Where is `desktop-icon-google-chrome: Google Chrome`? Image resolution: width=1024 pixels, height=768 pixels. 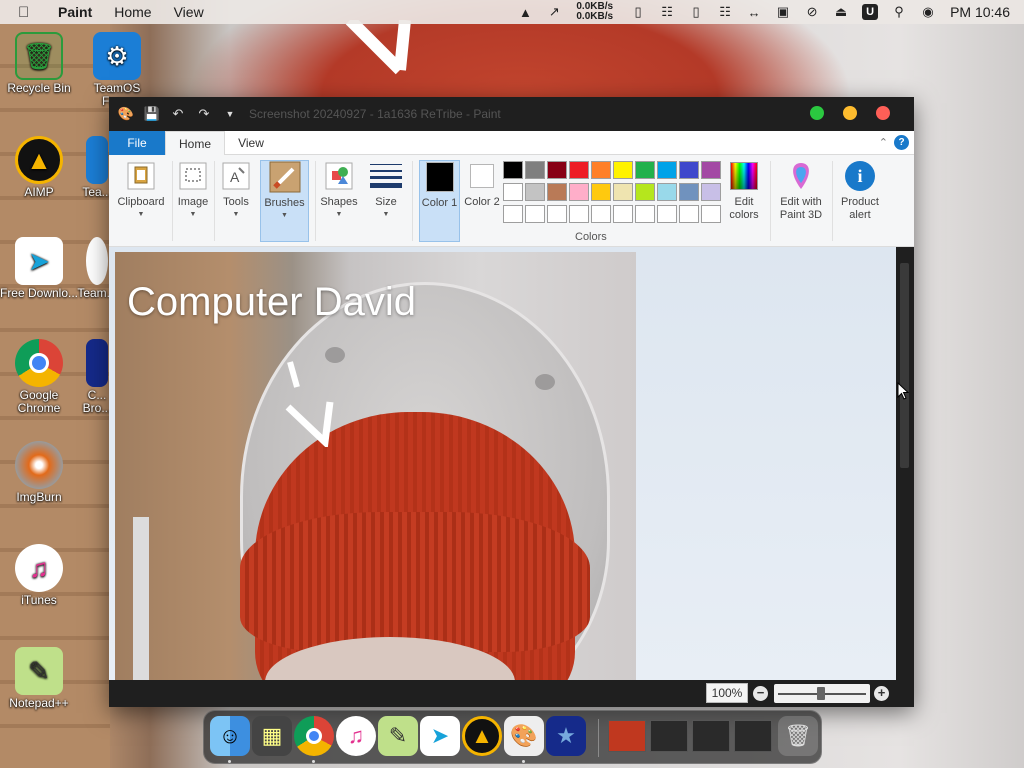 desktop-icon-google-chrome: Google Chrome is located at coordinates (39, 377).